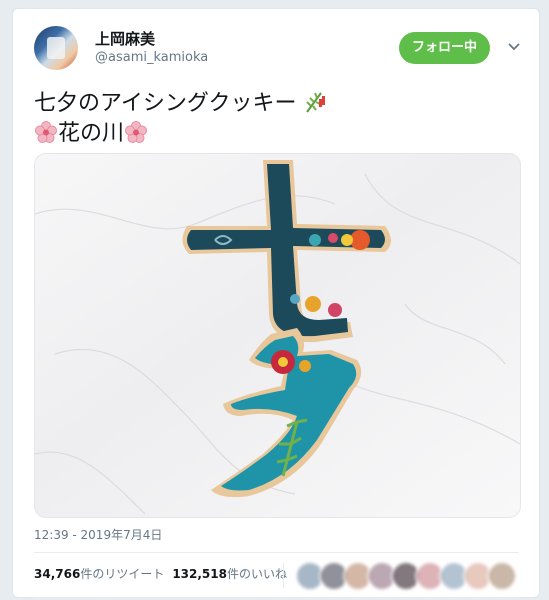 The height and width of the screenshot is (600, 549). I want to click on like-label: 件のいいね, so click(256, 574).